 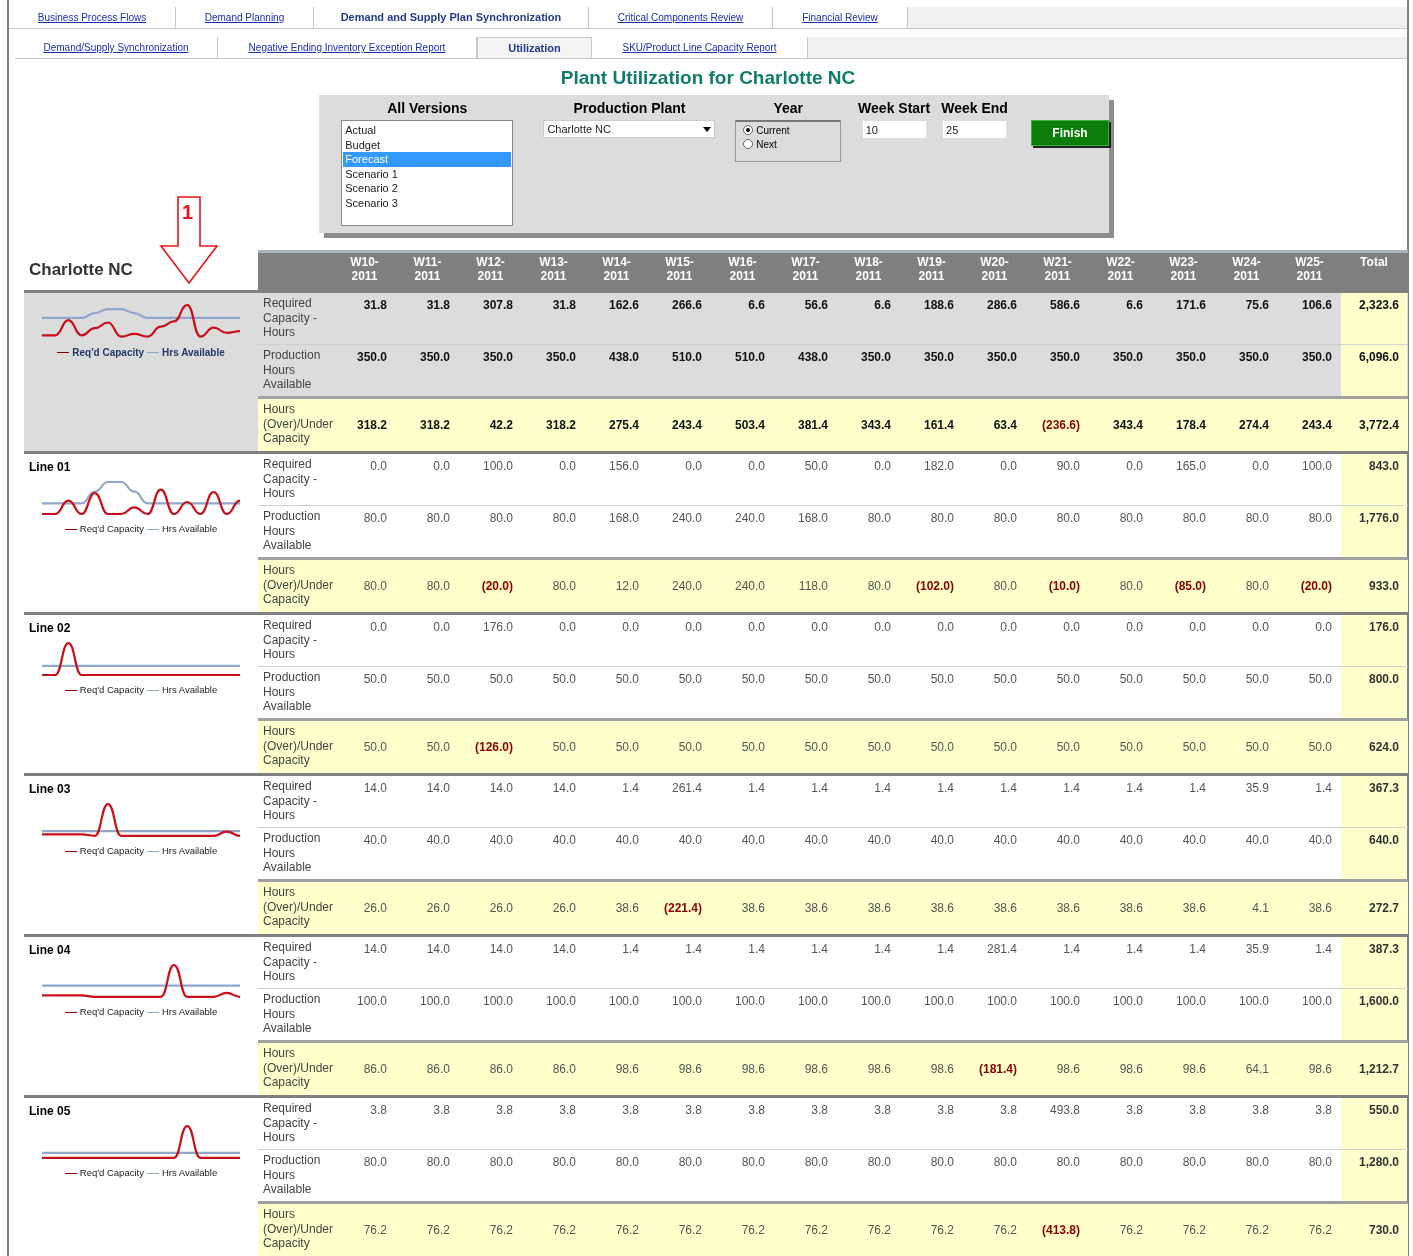 I want to click on list-option: Scenario 2, so click(x=427, y=188).